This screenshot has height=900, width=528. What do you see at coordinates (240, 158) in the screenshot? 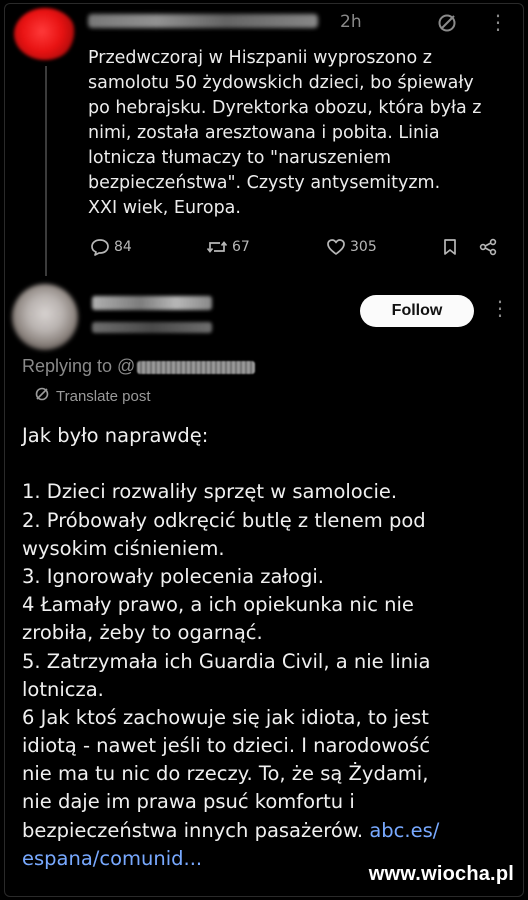
I see `post-text-line: lotnicza tłumaczy to "naruszeniem` at bounding box center [240, 158].